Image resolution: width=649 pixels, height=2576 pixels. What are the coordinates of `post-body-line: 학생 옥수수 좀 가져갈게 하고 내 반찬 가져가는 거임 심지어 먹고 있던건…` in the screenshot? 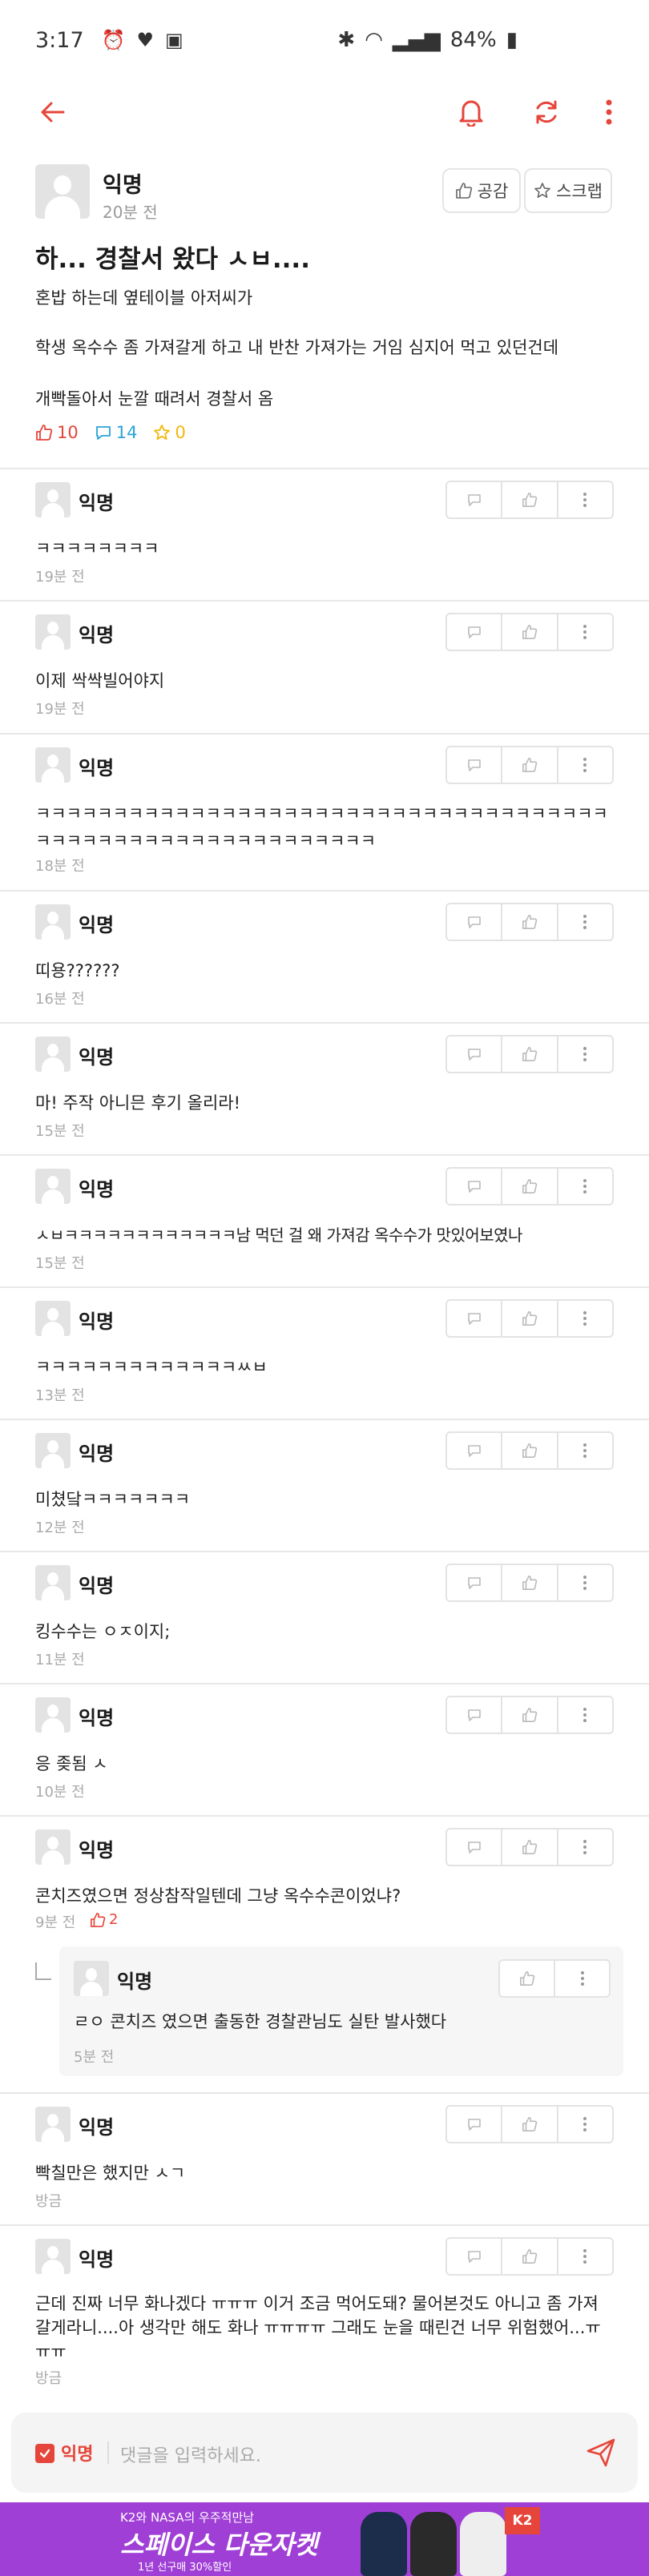 It's located at (297, 347).